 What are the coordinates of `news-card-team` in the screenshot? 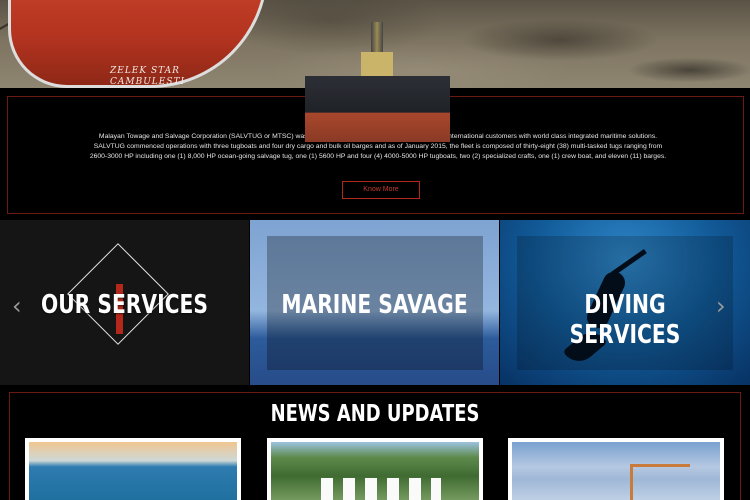 It's located at (375, 469).